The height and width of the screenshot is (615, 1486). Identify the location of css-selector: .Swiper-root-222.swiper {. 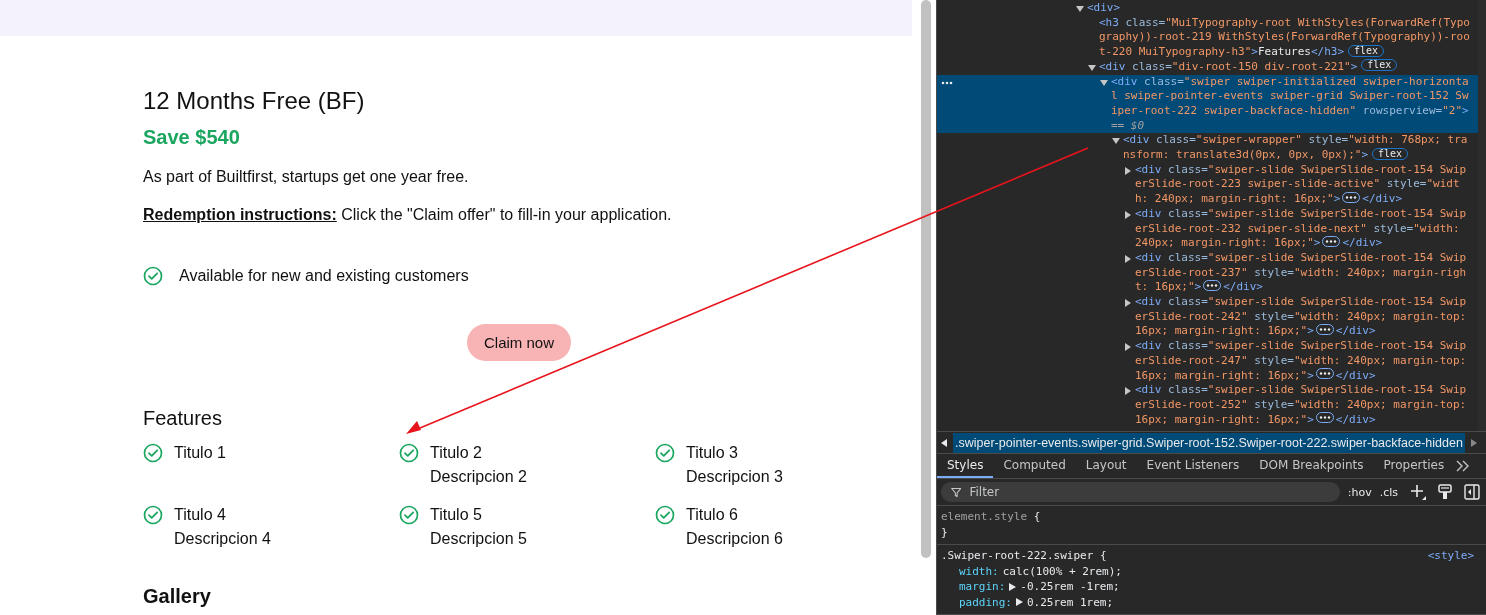
(1024, 556).